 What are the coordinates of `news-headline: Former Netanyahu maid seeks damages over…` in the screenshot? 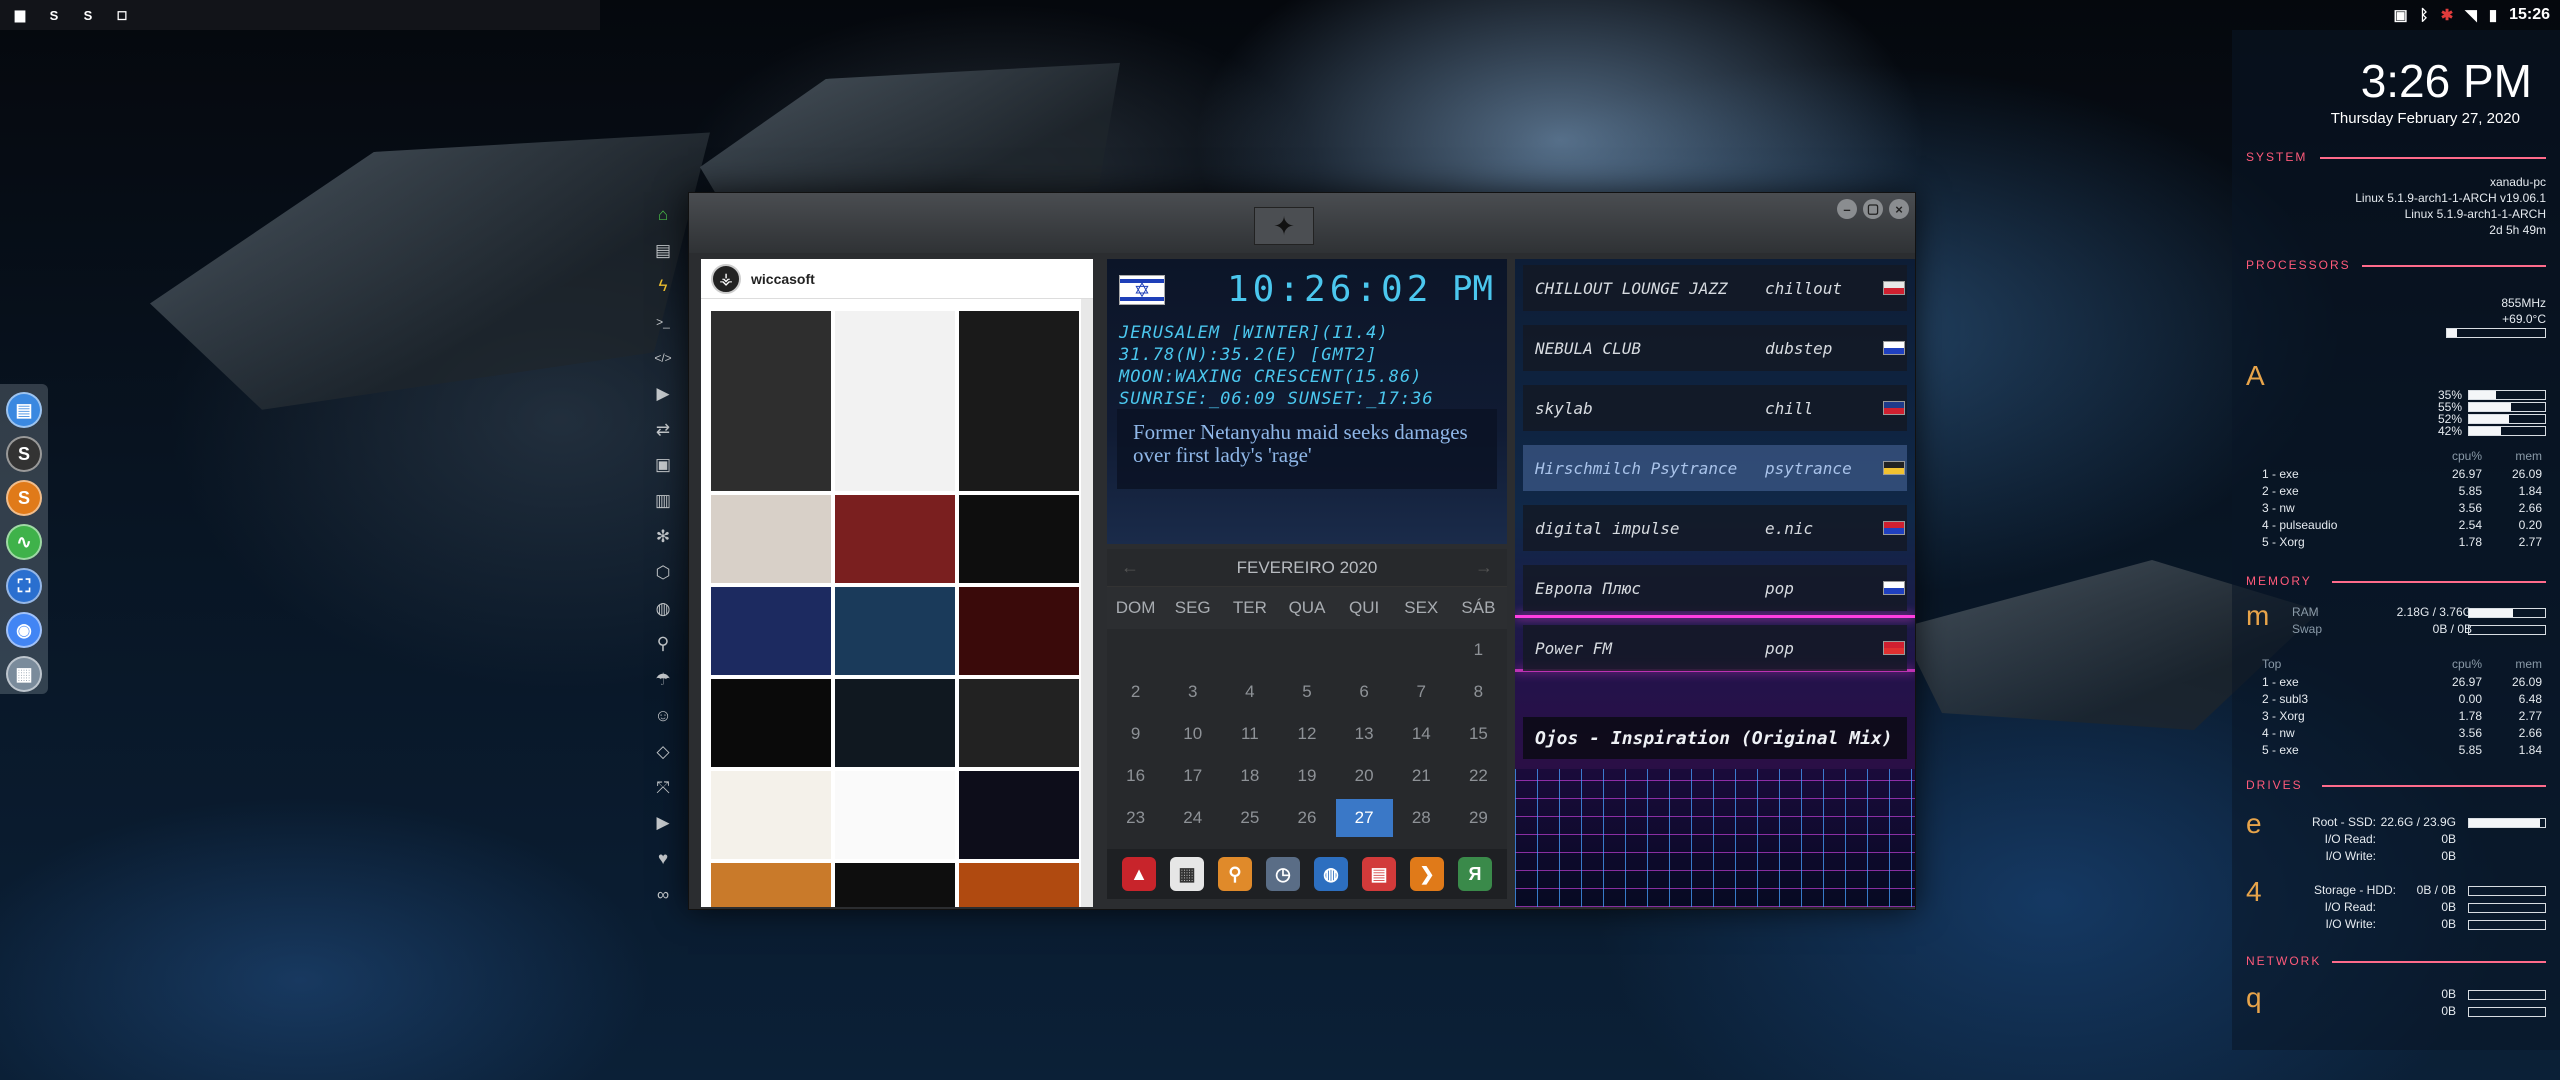 It's located at (1307, 449).